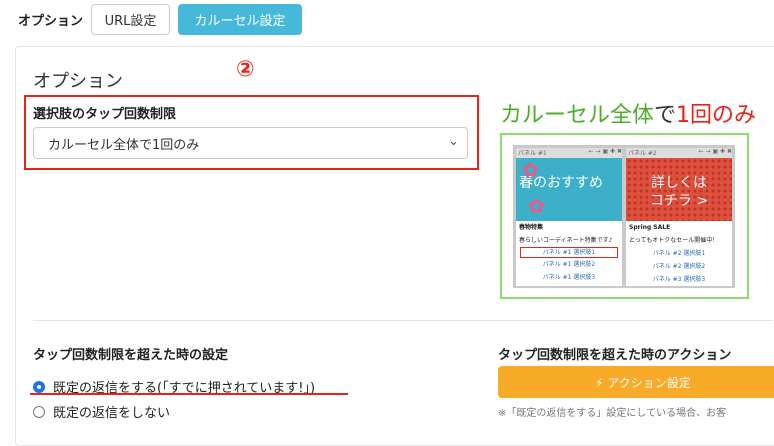 The image size is (774, 446). I want to click on tap-limit-select: カルーセル全体で1回のみ ⌄, so click(250, 143).